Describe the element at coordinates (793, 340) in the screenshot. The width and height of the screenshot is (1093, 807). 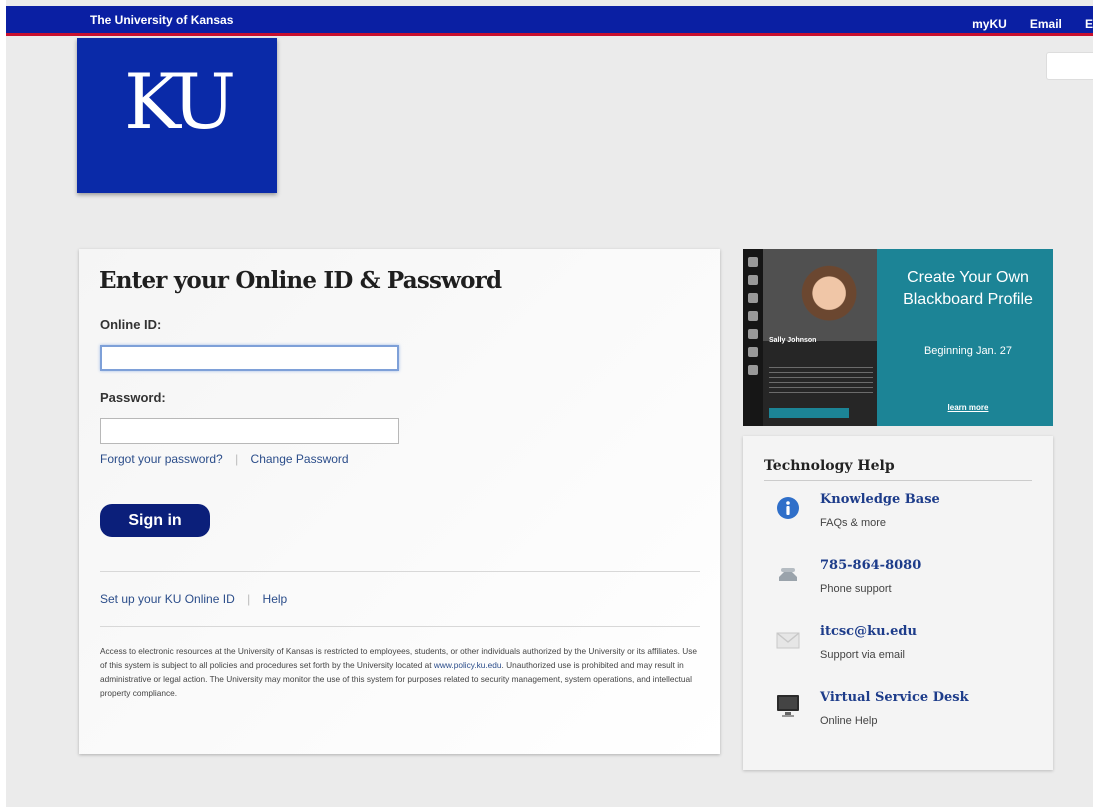
I see `profile-name: Sally Johnson` at that location.